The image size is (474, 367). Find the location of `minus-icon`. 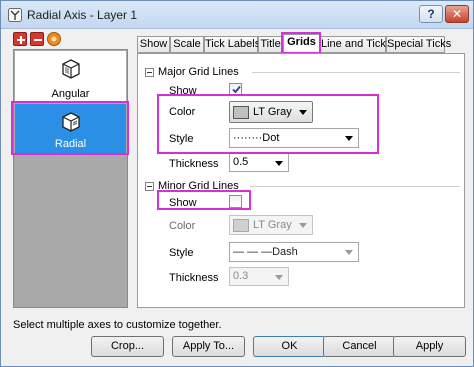

minus-icon is located at coordinates (37, 39).